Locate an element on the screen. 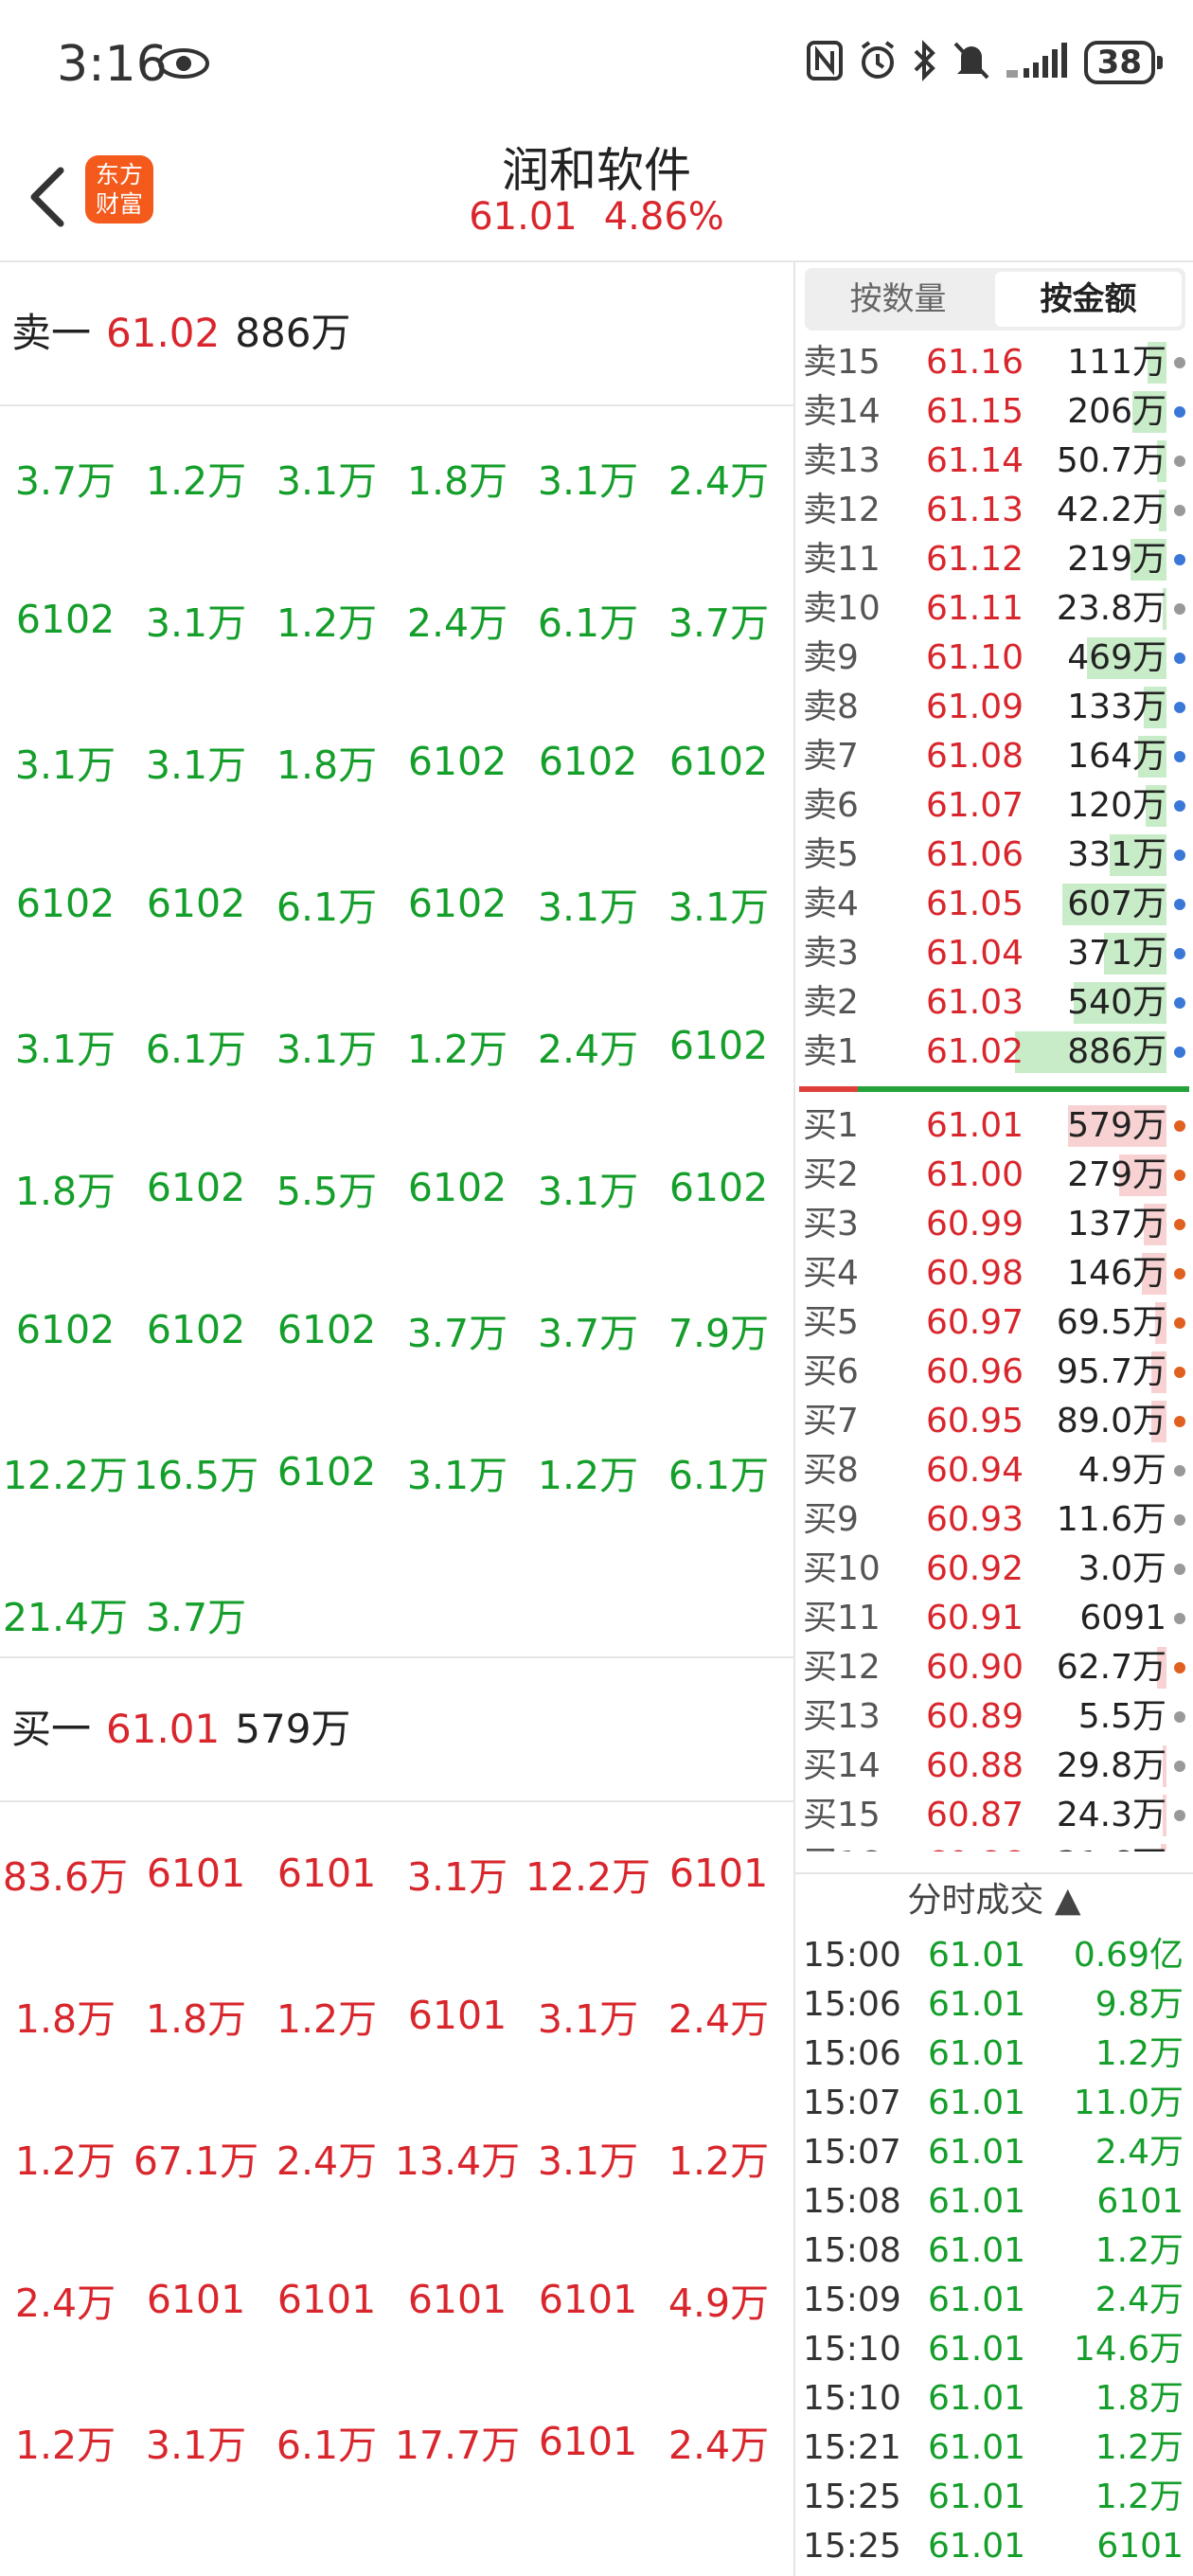 The image size is (1193, 2576). level-price: 61.08 is located at coordinates (975, 756).